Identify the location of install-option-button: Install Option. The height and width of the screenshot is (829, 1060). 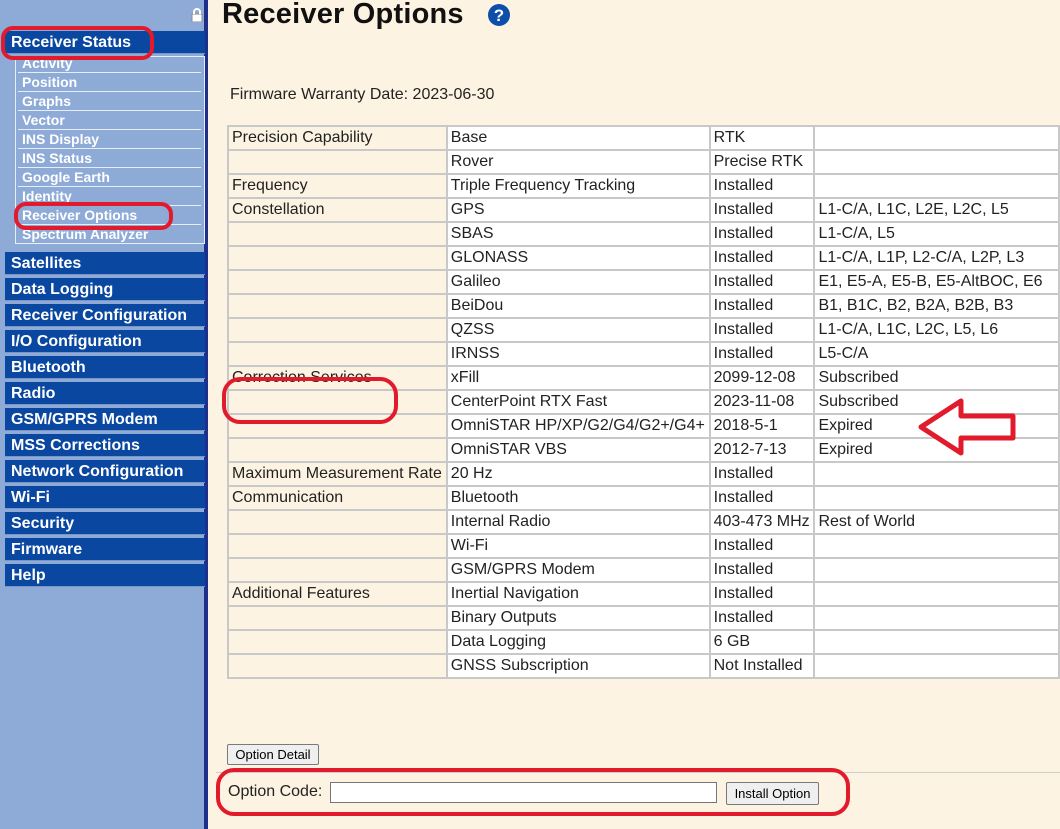
(772, 793).